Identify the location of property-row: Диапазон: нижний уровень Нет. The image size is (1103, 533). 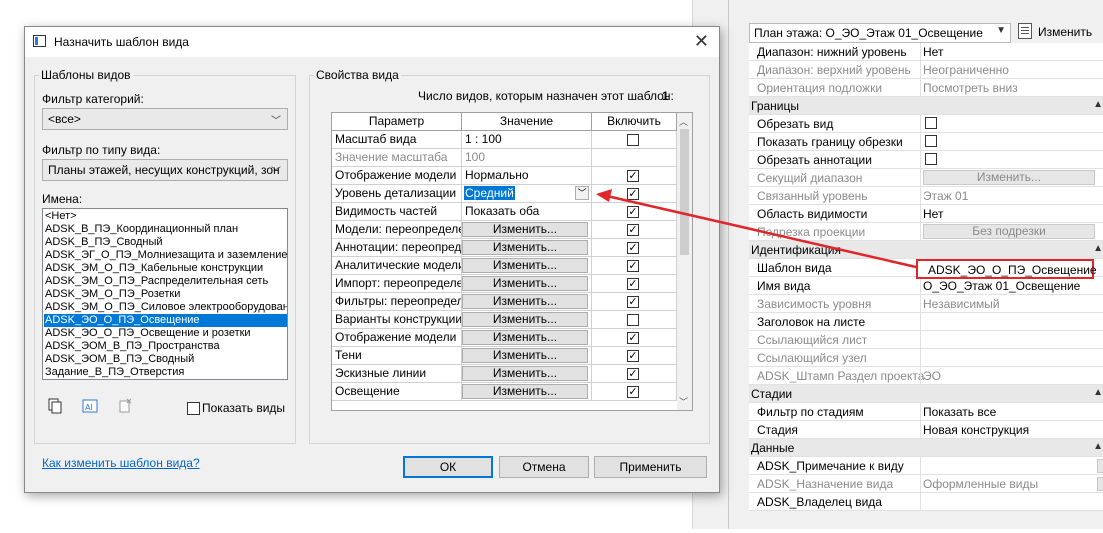
(926, 52).